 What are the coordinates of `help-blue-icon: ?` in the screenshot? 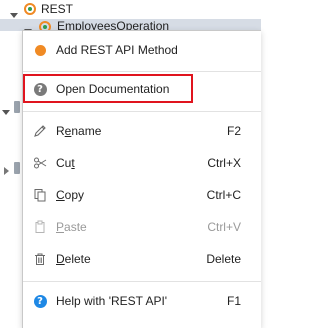 It's located at (40, 301).